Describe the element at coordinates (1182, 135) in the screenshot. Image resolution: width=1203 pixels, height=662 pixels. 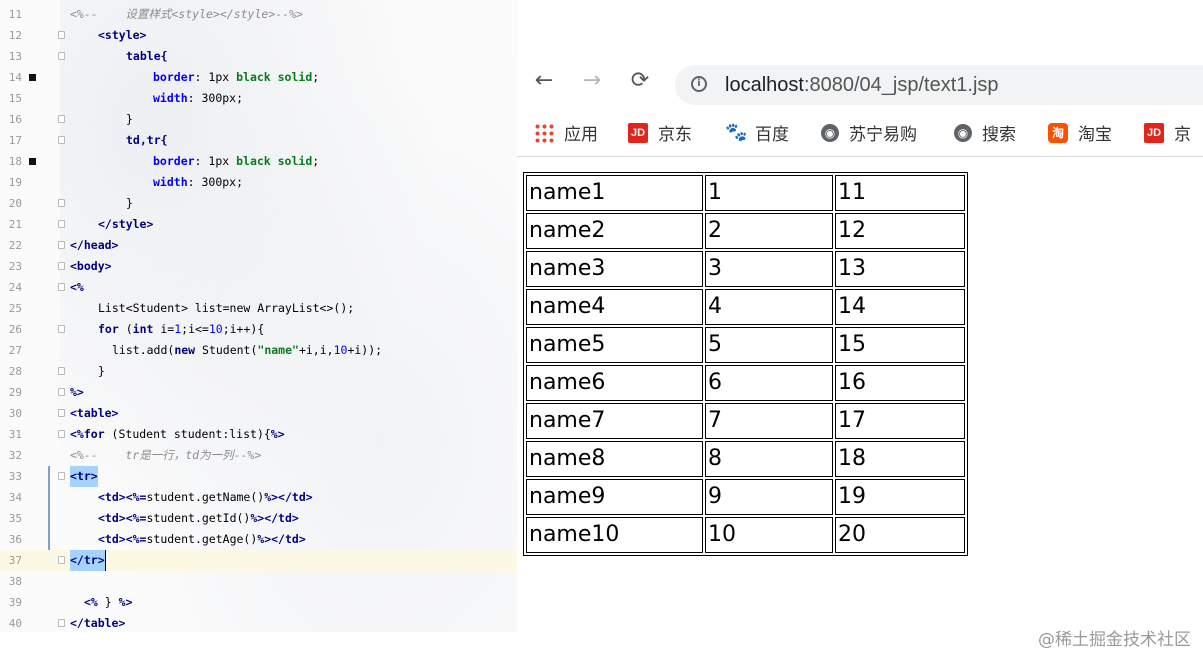
I see `bookmark-label: 京` at that location.